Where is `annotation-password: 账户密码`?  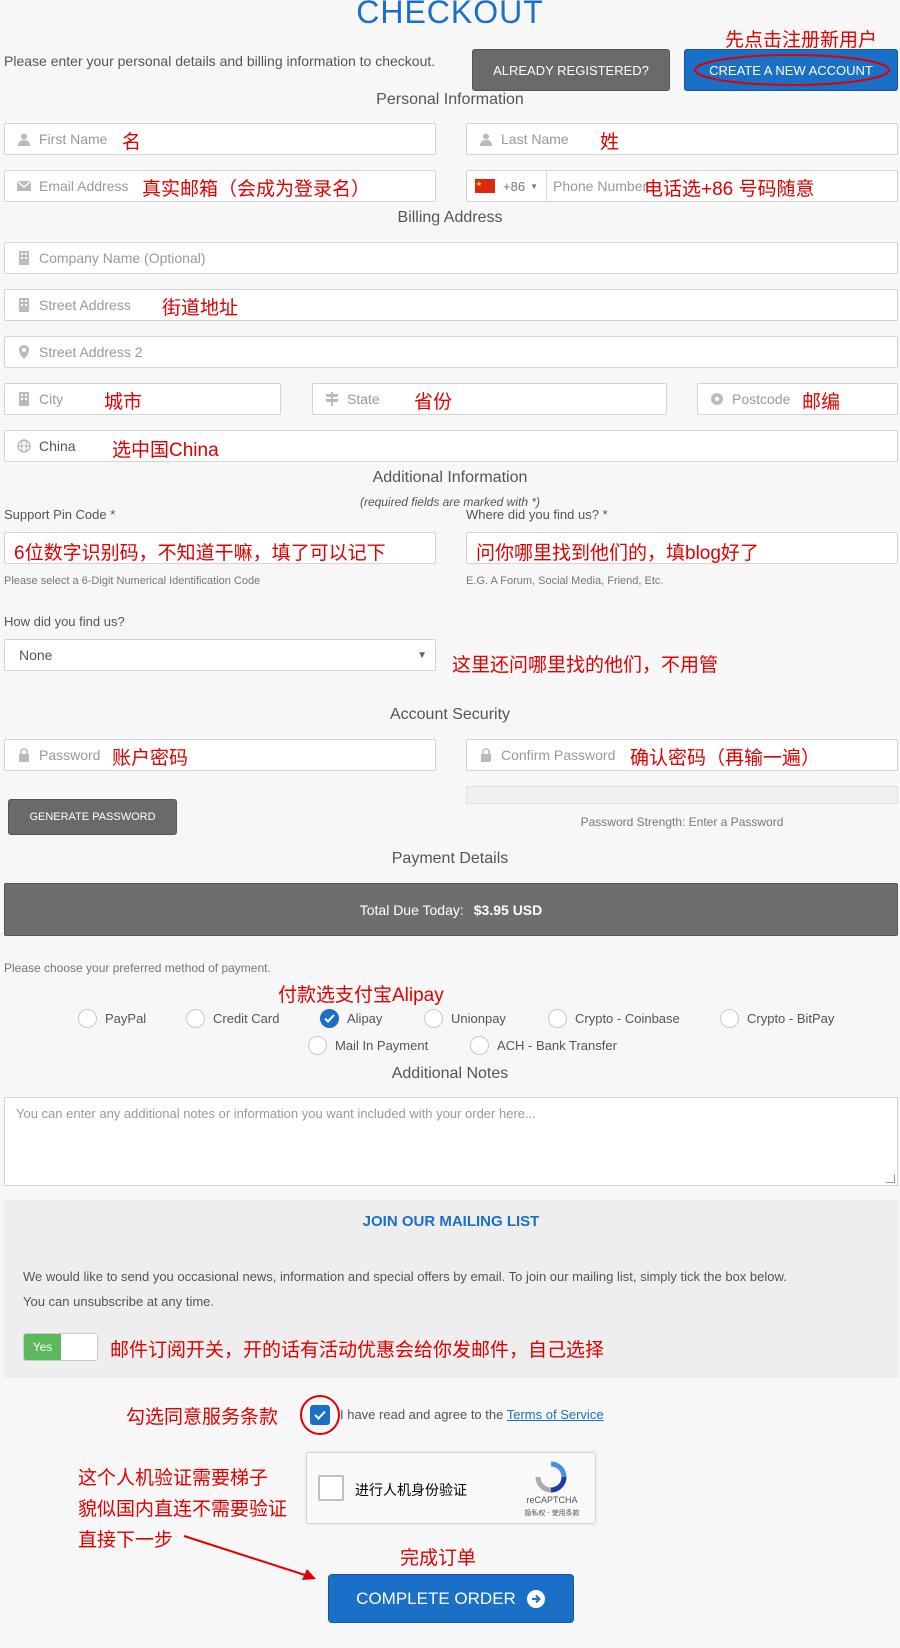
annotation-password: 账户密码 is located at coordinates (150, 758).